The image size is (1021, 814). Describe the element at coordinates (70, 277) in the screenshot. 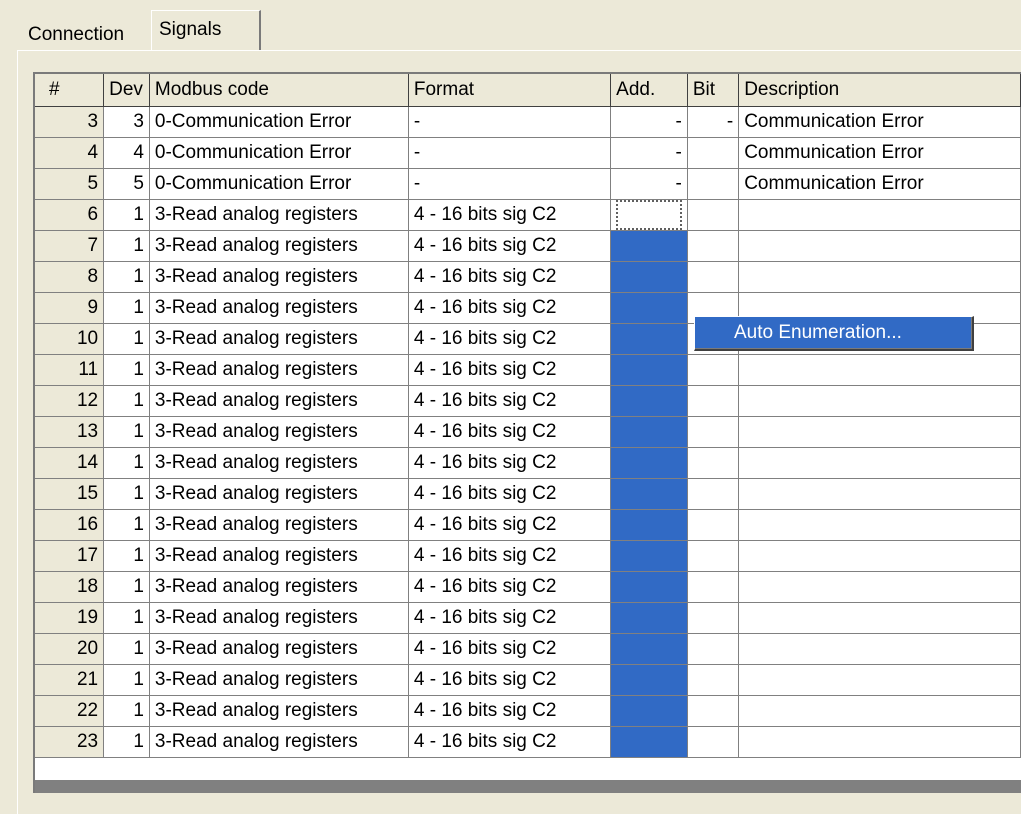

I see `row-number-cell: 8` at that location.